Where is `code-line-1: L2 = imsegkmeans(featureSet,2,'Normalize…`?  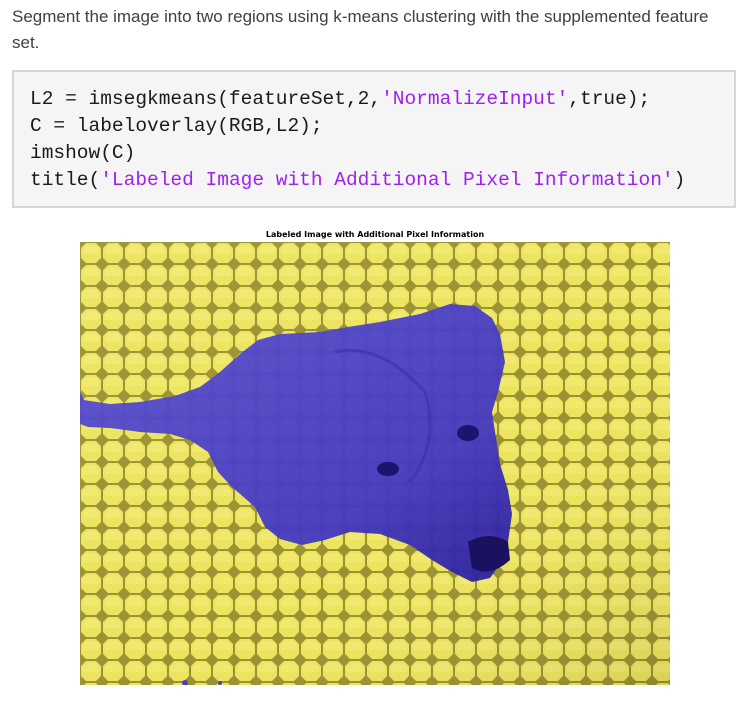
code-line-1: L2 = imsegkmeans(featureSet,2,'Normalize… is located at coordinates (374, 99).